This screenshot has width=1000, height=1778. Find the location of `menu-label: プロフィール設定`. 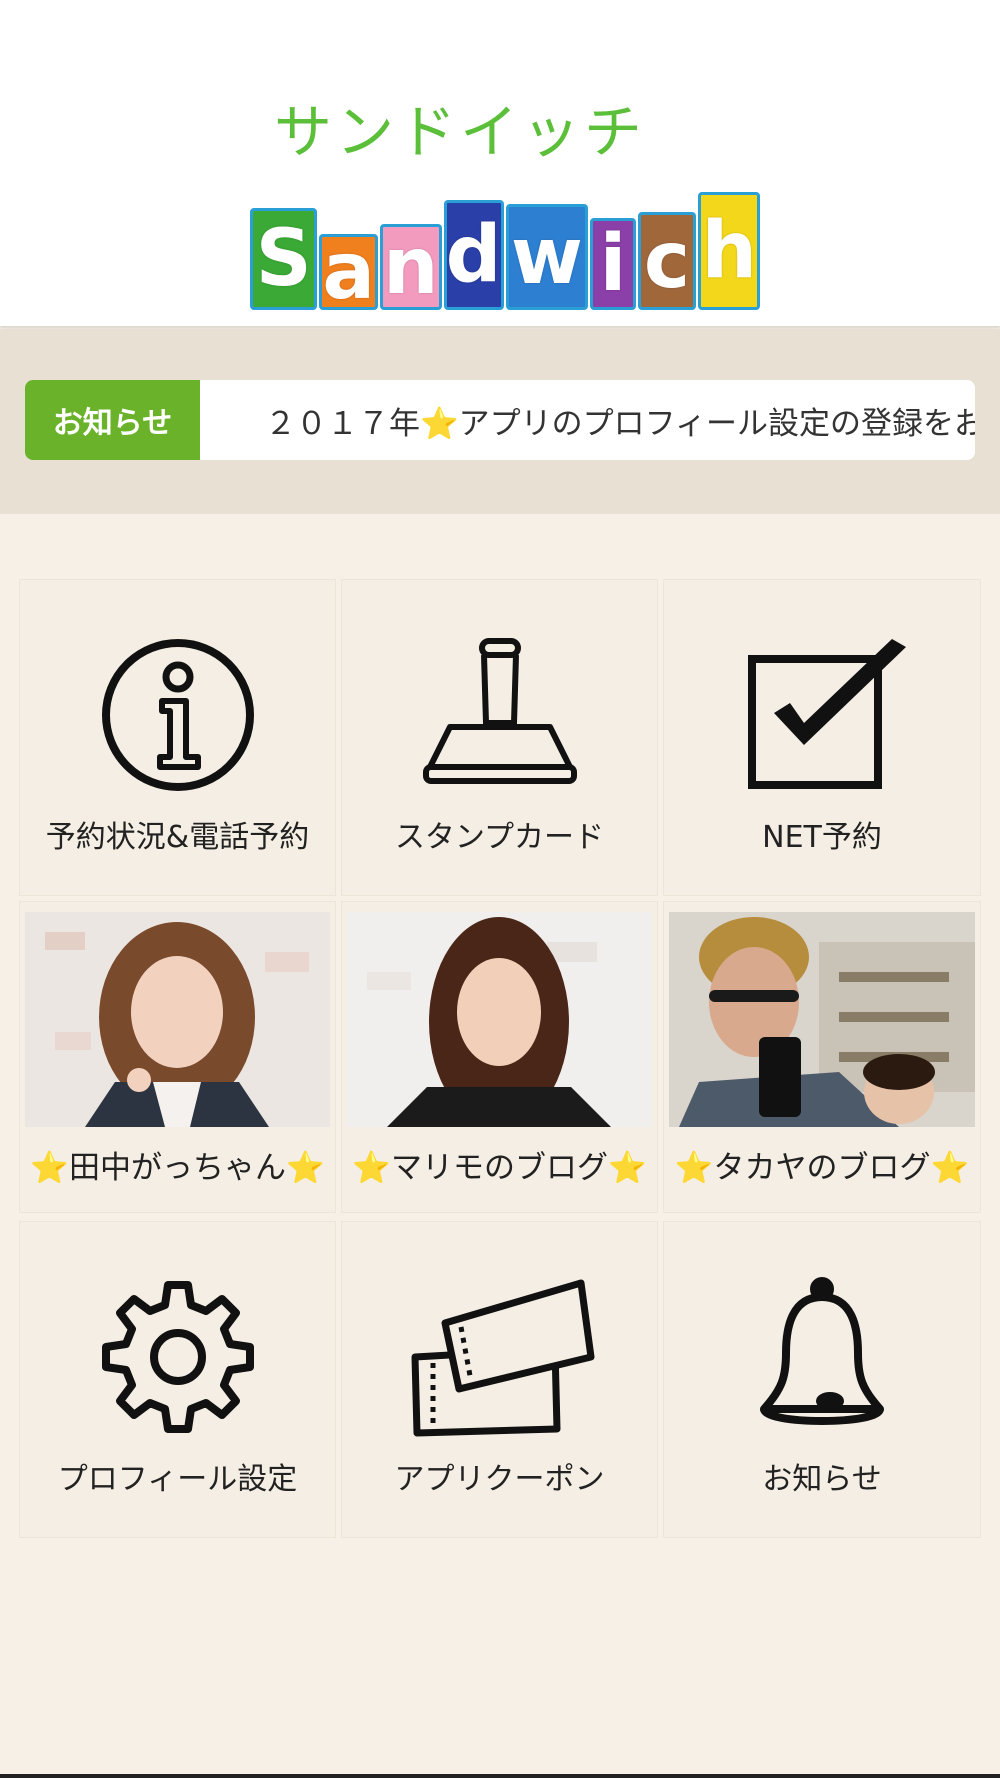

menu-label: プロフィール設定 is located at coordinates (177, 1479).